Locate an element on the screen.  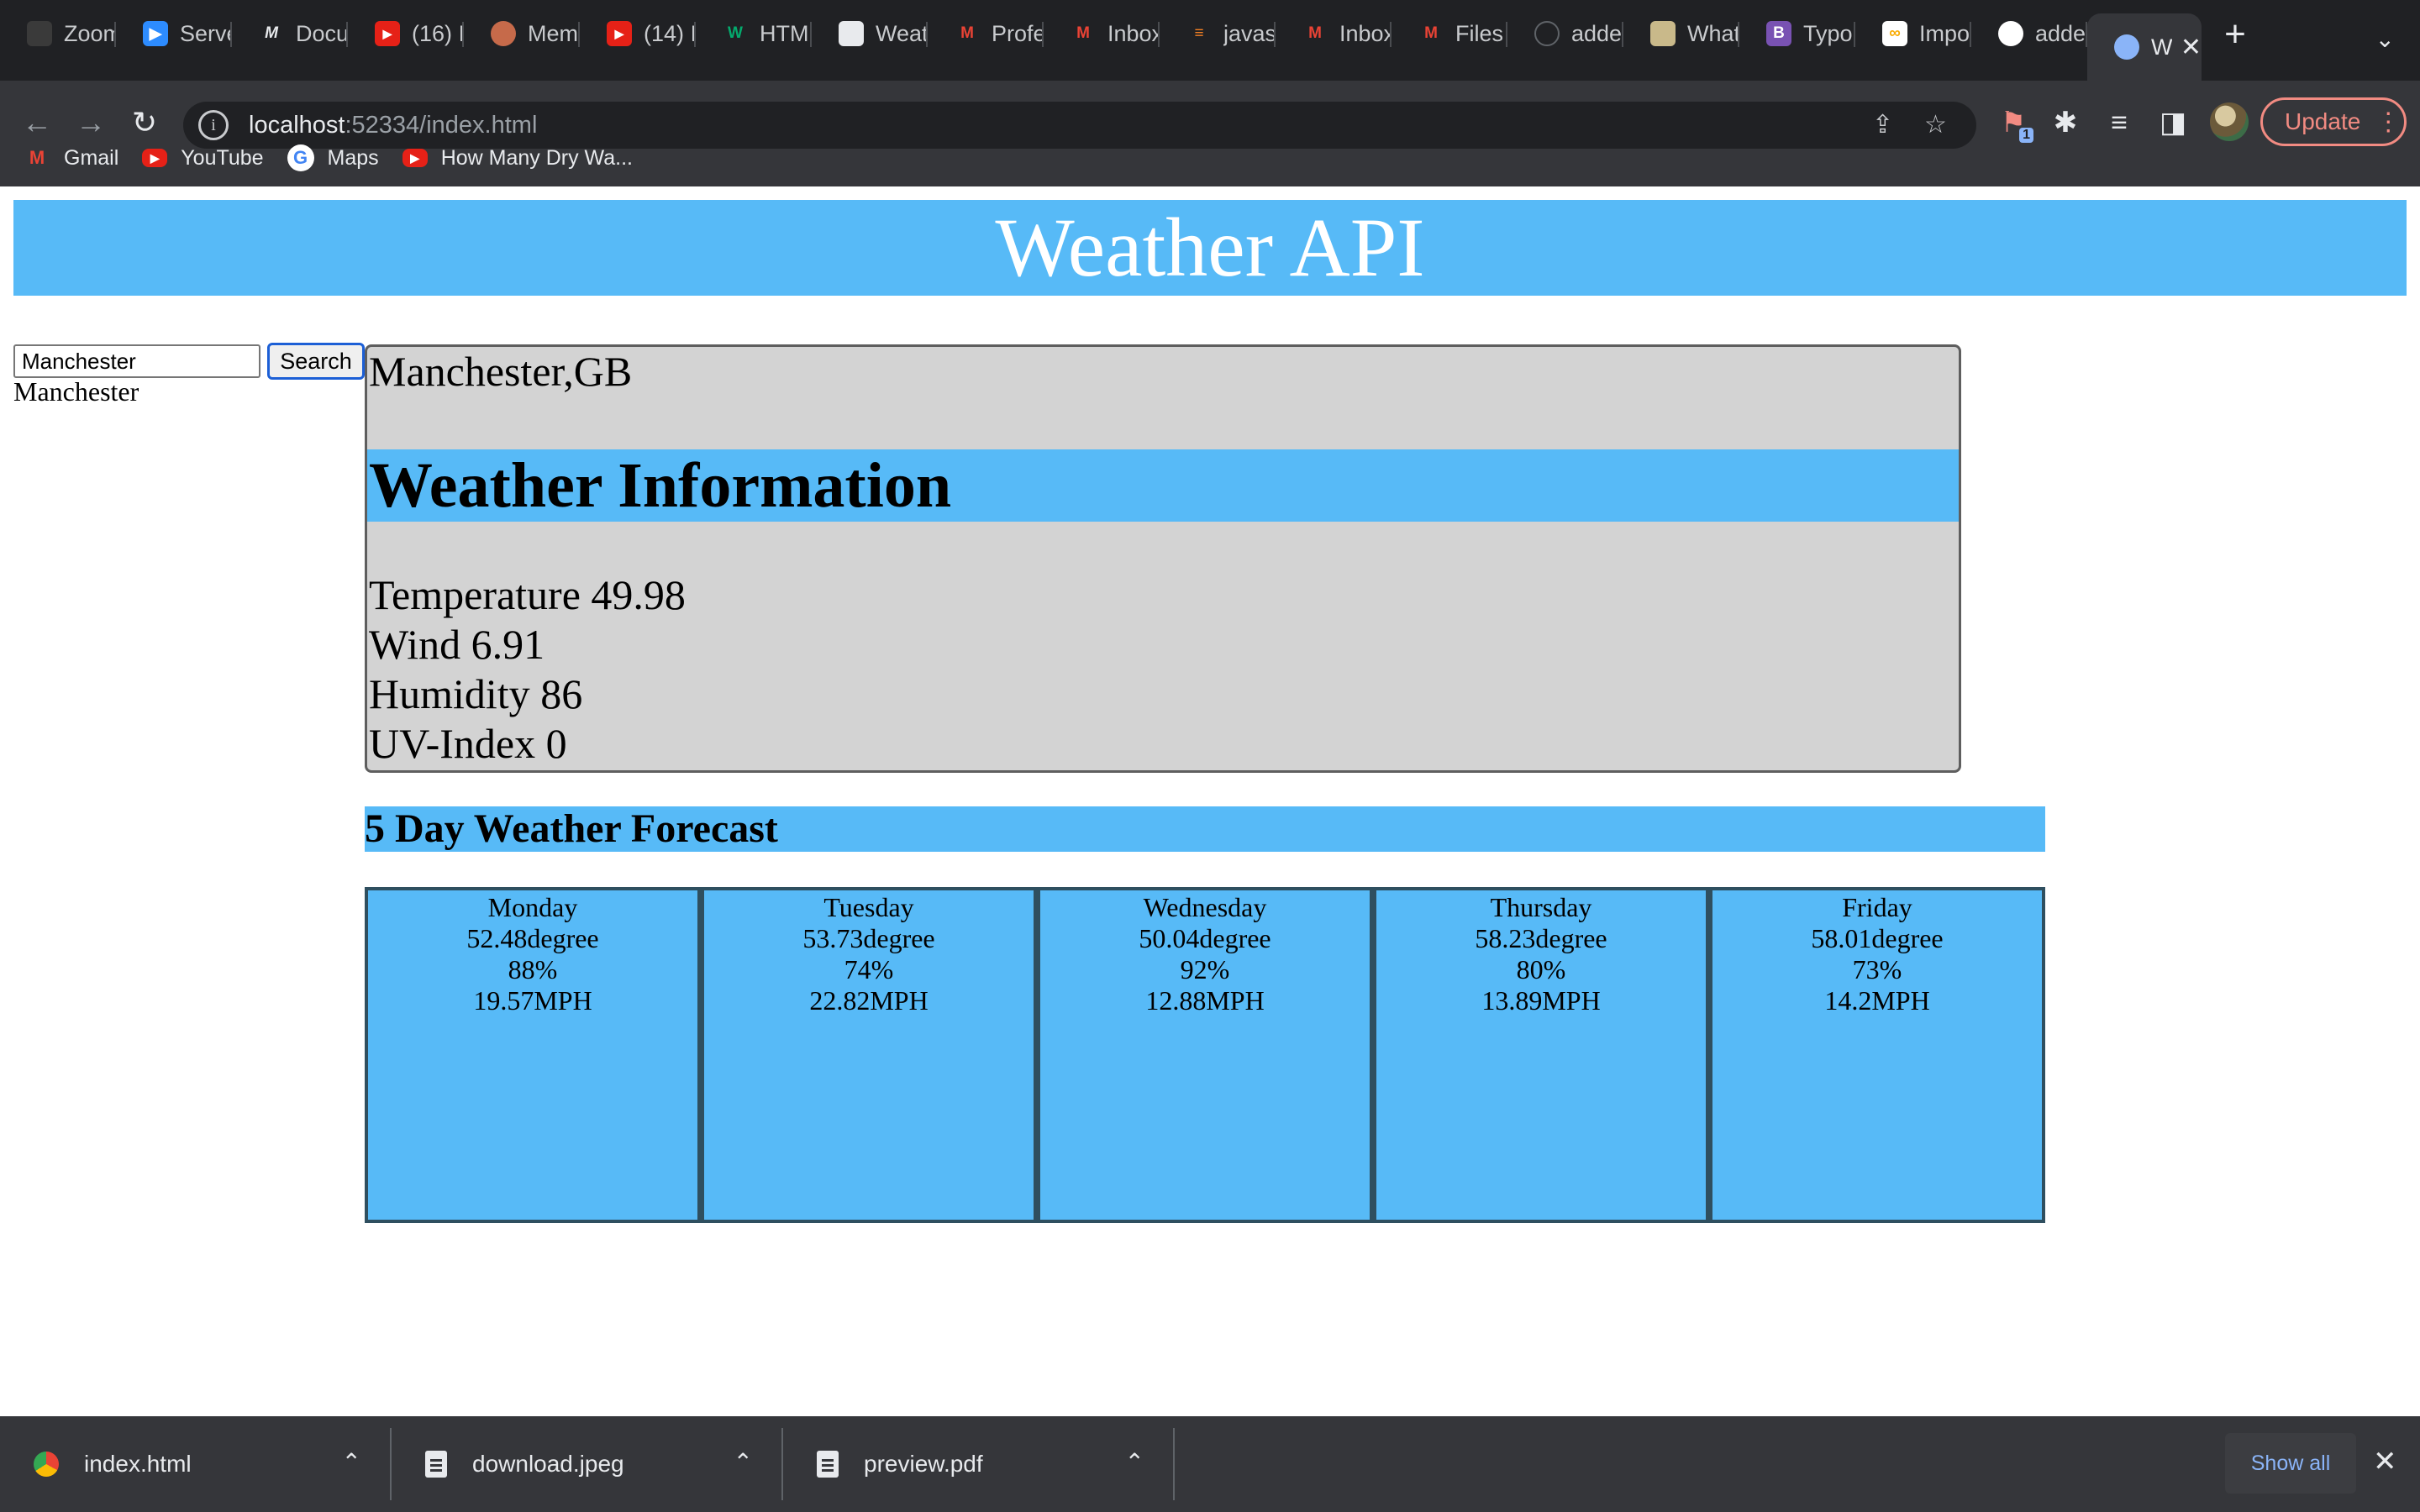
tab: What is located at coordinates (1681, 33).